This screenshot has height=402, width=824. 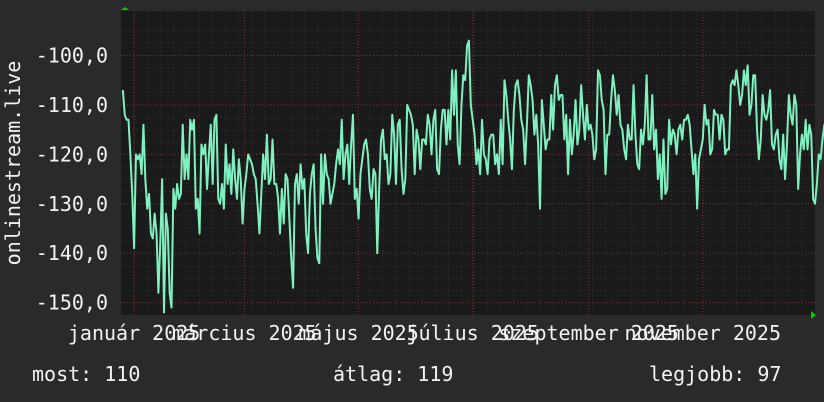 I want to click on best-value-stat: legjobb: 97, so click(x=715, y=374).